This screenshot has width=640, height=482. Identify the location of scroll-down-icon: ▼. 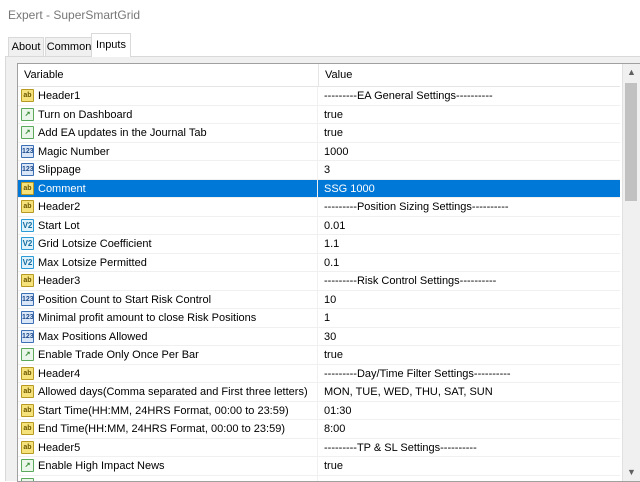
(631, 472).